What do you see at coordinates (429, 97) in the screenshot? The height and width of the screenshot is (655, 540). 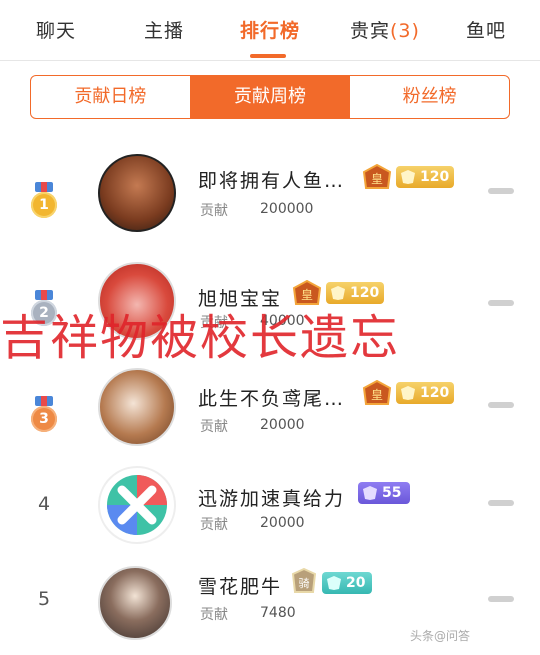 I see `segment-fans: 粉丝榜` at bounding box center [429, 97].